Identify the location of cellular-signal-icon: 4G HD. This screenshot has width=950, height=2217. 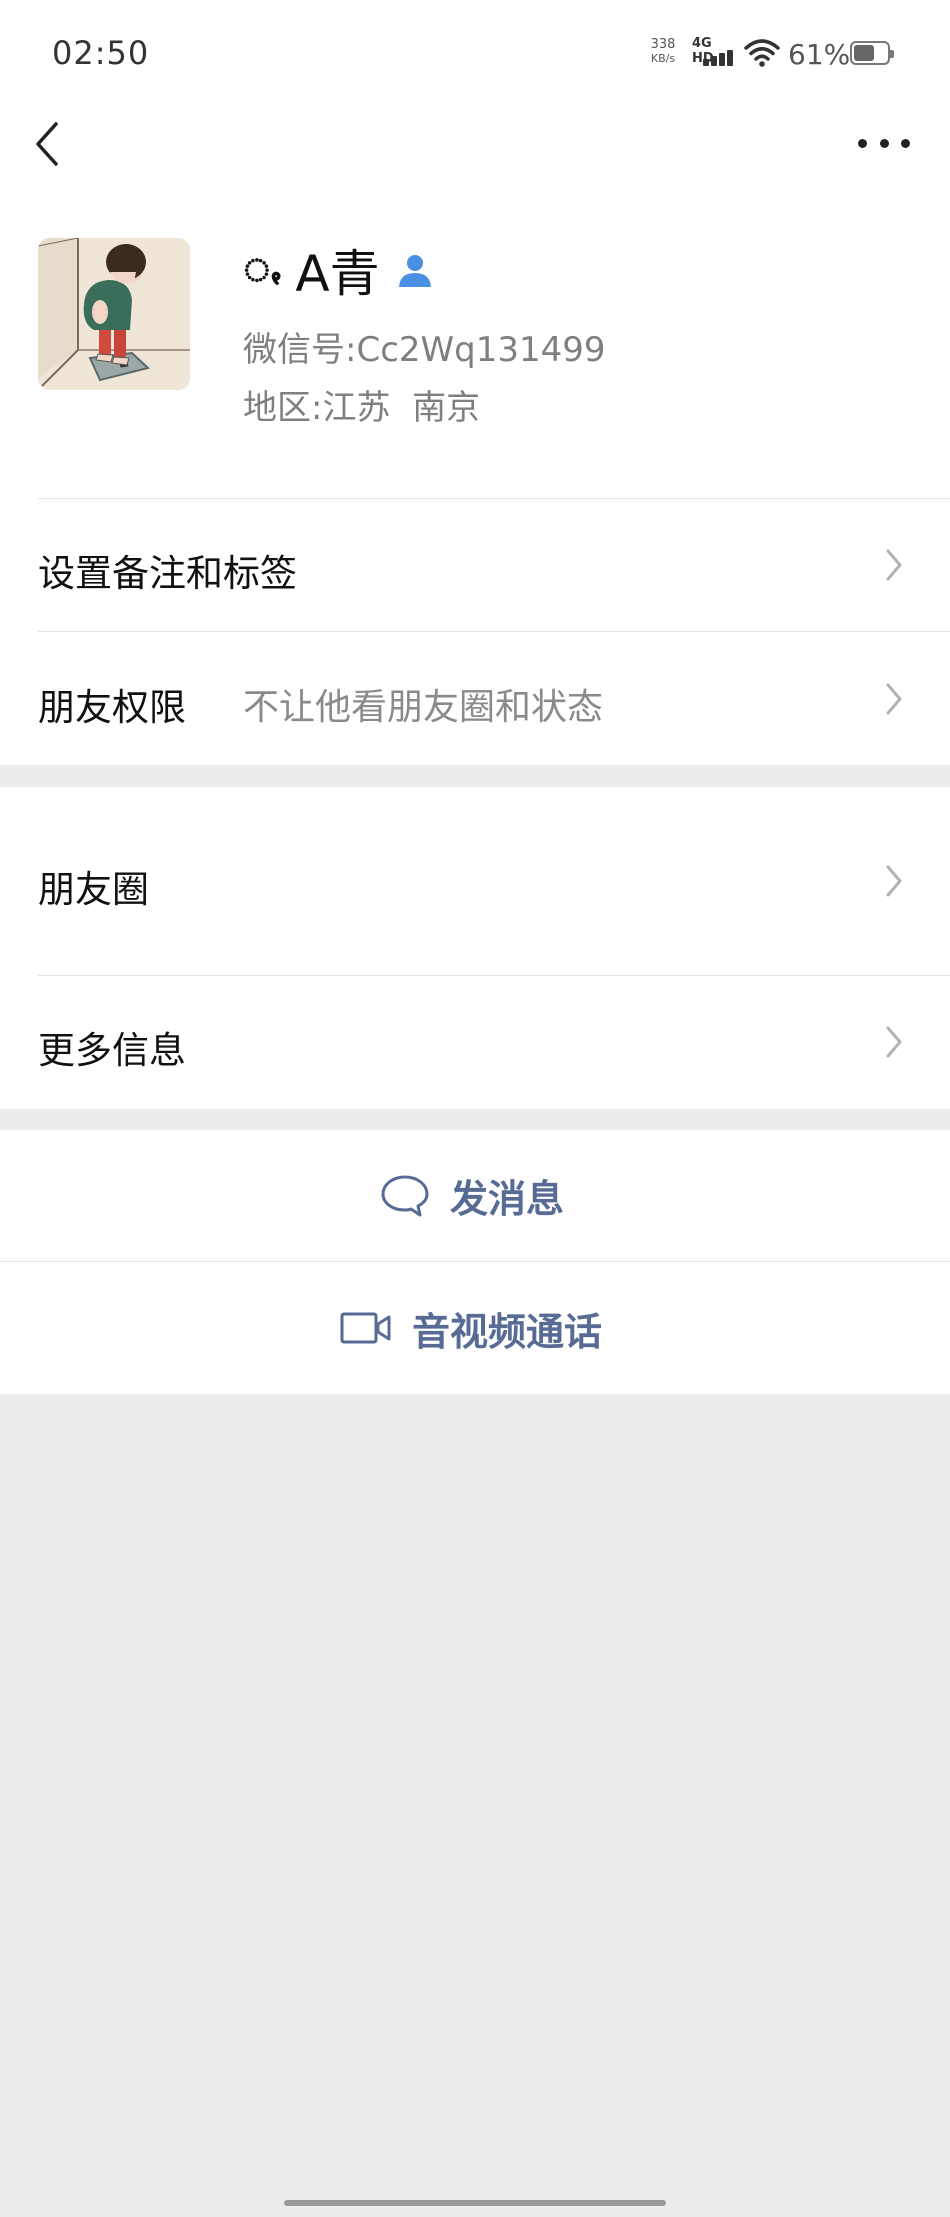
(713, 52).